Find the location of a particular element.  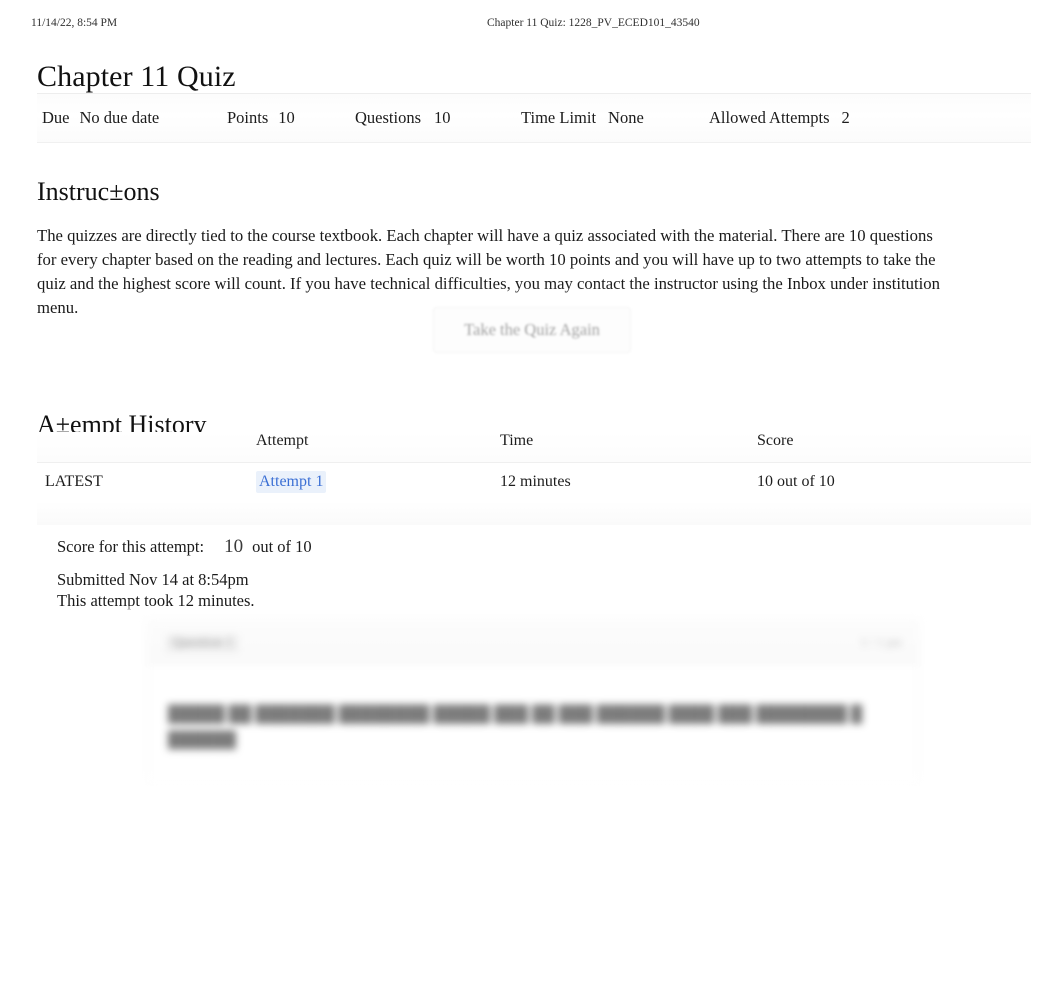

row-kept-badge: LATEST is located at coordinates (74, 481).